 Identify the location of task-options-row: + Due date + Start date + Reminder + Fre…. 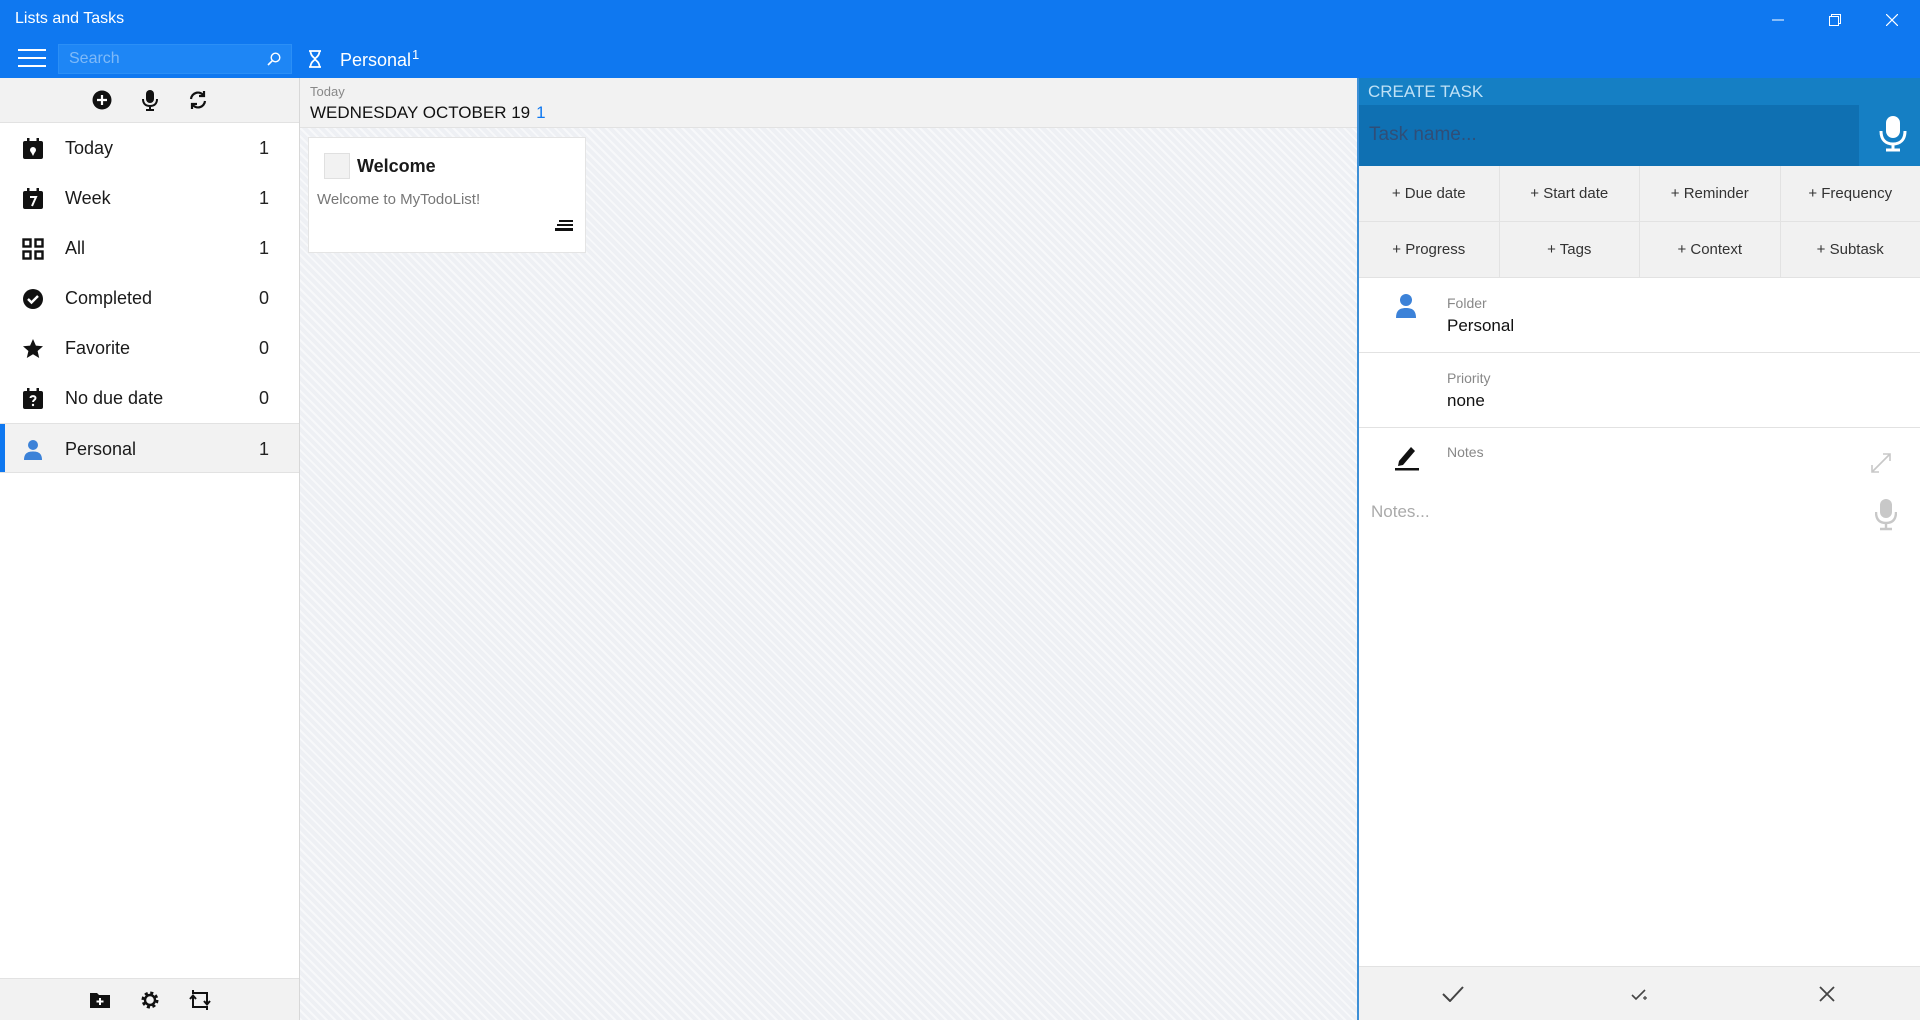
(1639, 194).